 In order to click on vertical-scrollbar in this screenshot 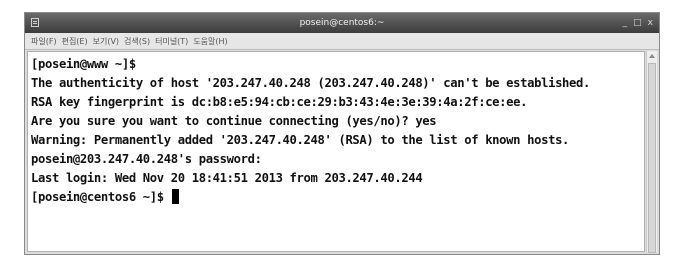, I will do `click(651, 152)`.